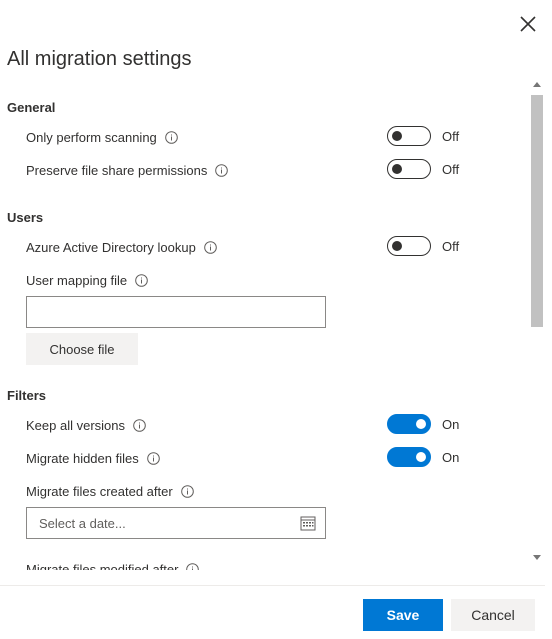 The image size is (552, 639). Describe the element at coordinates (75, 425) in the screenshot. I see `keep-versions-label: Keep all versions` at that location.